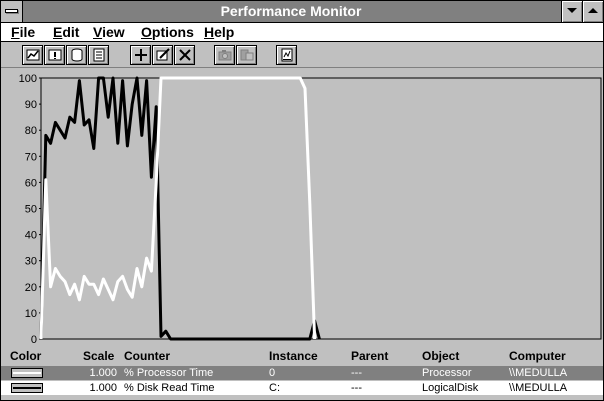 Image resolution: width=604 pixels, height=401 pixels. I want to click on log-view-icon, so click(77, 55).